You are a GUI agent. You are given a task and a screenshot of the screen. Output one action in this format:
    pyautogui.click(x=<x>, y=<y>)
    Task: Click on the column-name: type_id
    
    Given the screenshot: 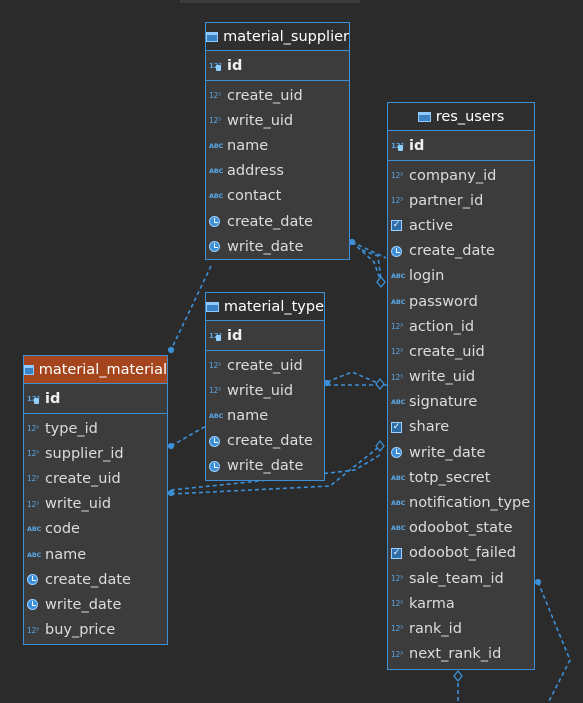 What is the action you would take?
    pyautogui.click(x=71, y=428)
    